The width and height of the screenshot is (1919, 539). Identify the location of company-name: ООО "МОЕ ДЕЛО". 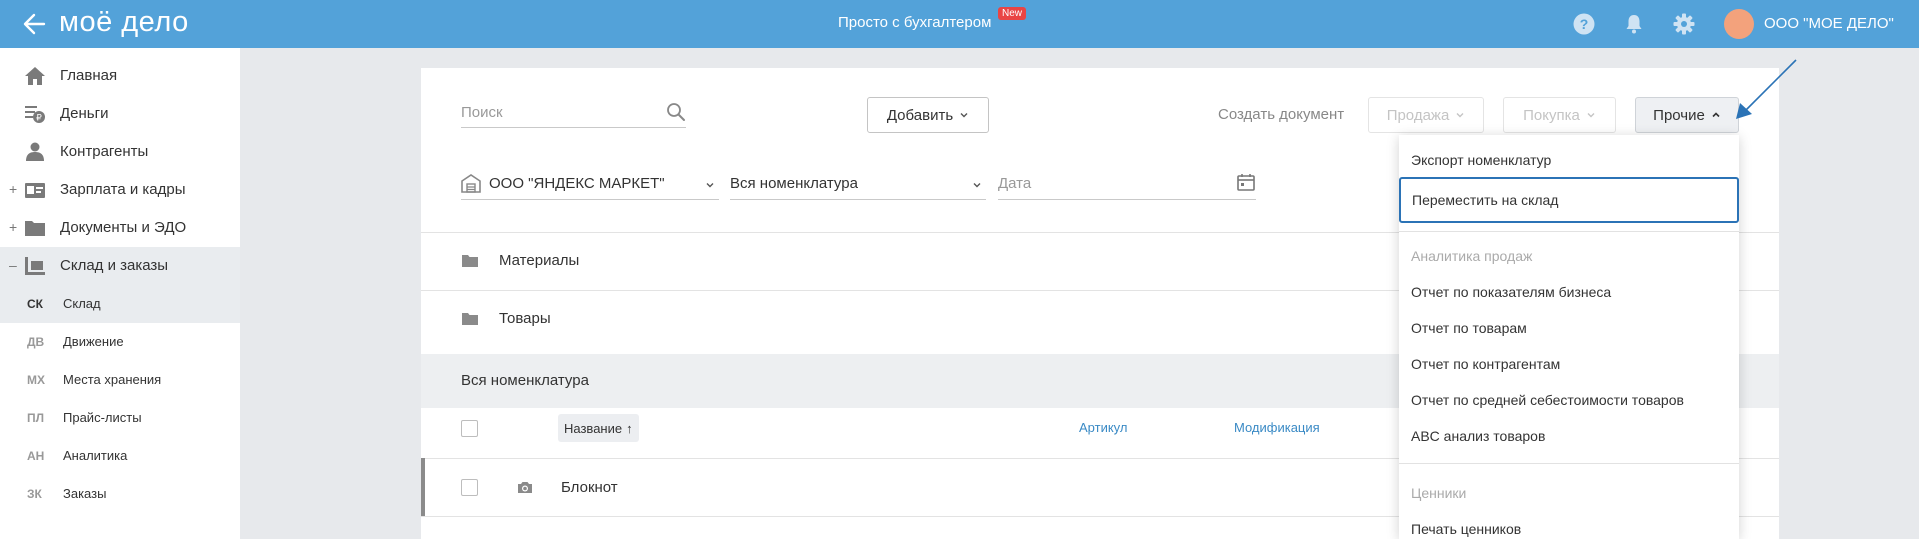
(1829, 23).